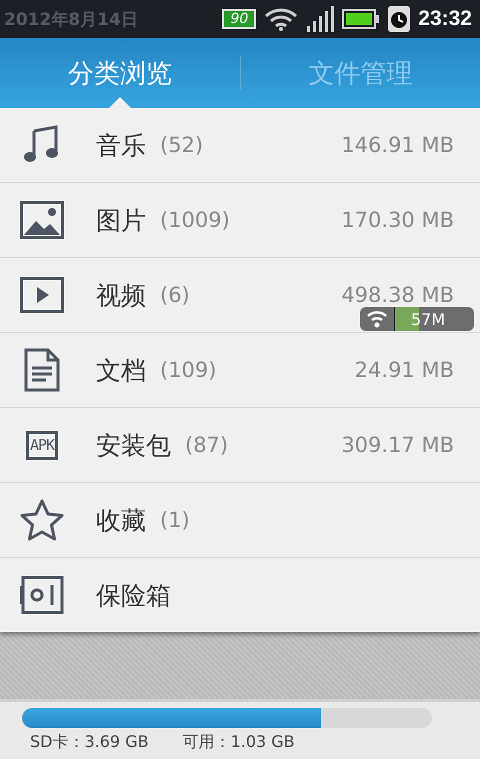  What do you see at coordinates (121, 146) in the screenshot?
I see `category-name: 音乐` at bounding box center [121, 146].